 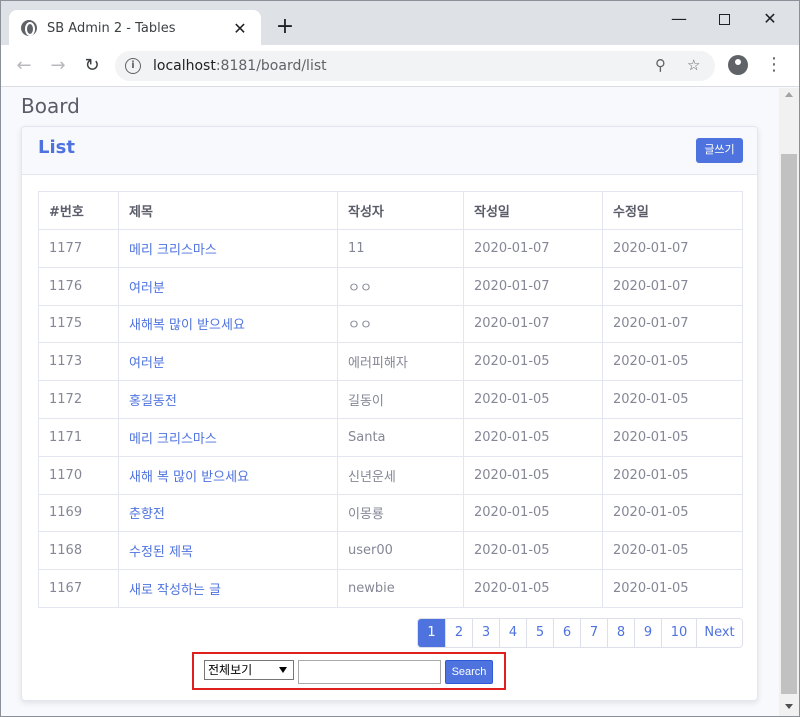 What do you see at coordinates (228, 437) in the screenshot?
I see `cell-title: 메리 크리스마스` at bounding box center [228, 437].